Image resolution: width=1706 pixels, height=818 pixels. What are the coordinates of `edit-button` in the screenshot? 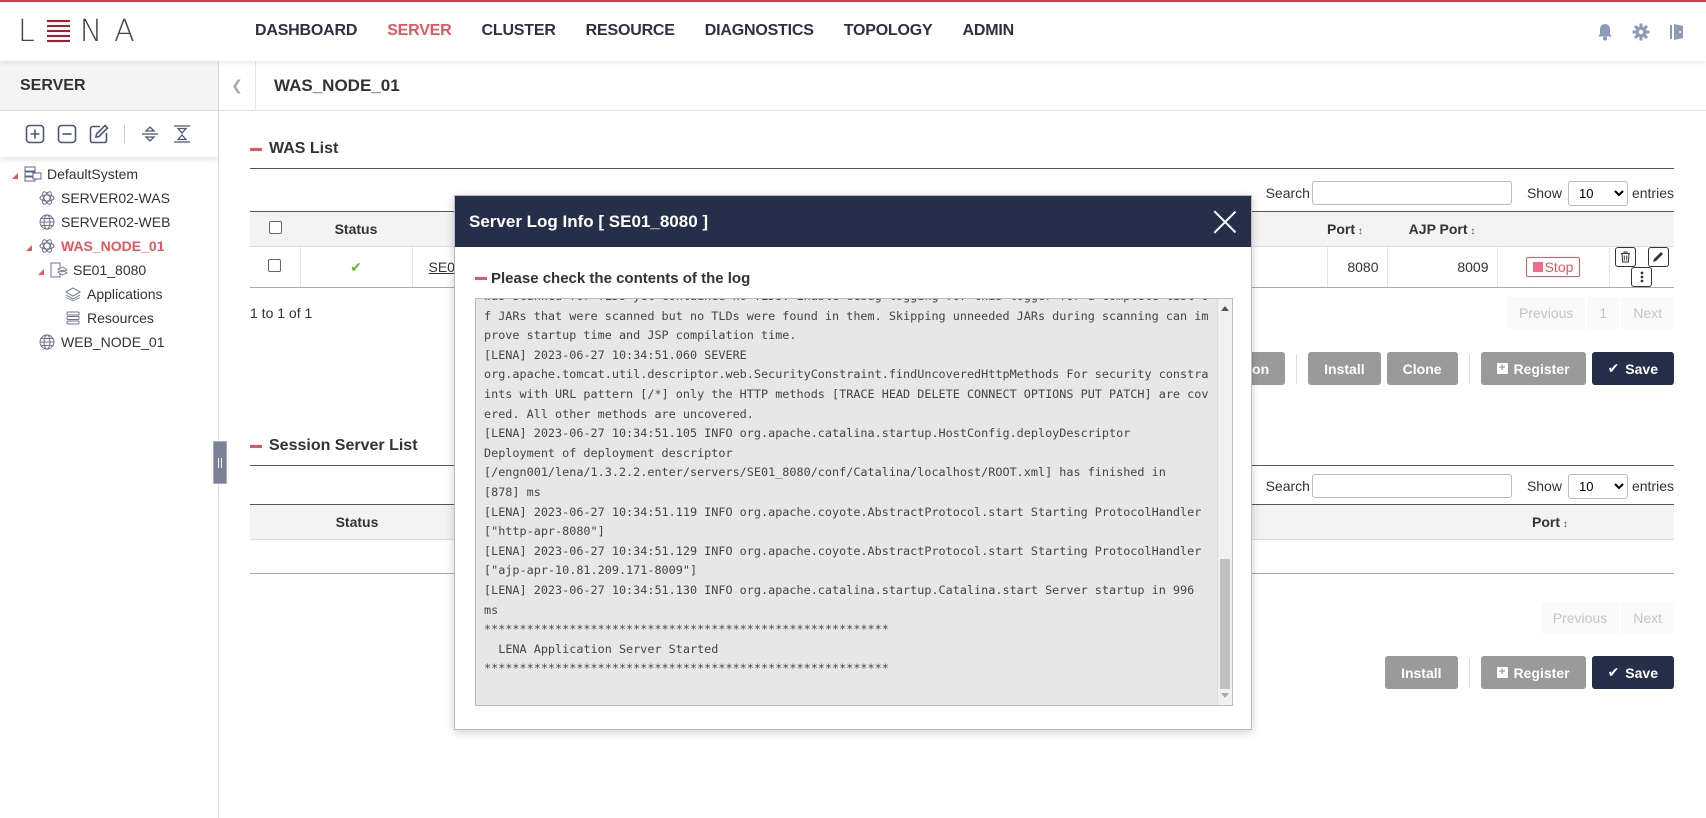 It's located at (1658, 257).